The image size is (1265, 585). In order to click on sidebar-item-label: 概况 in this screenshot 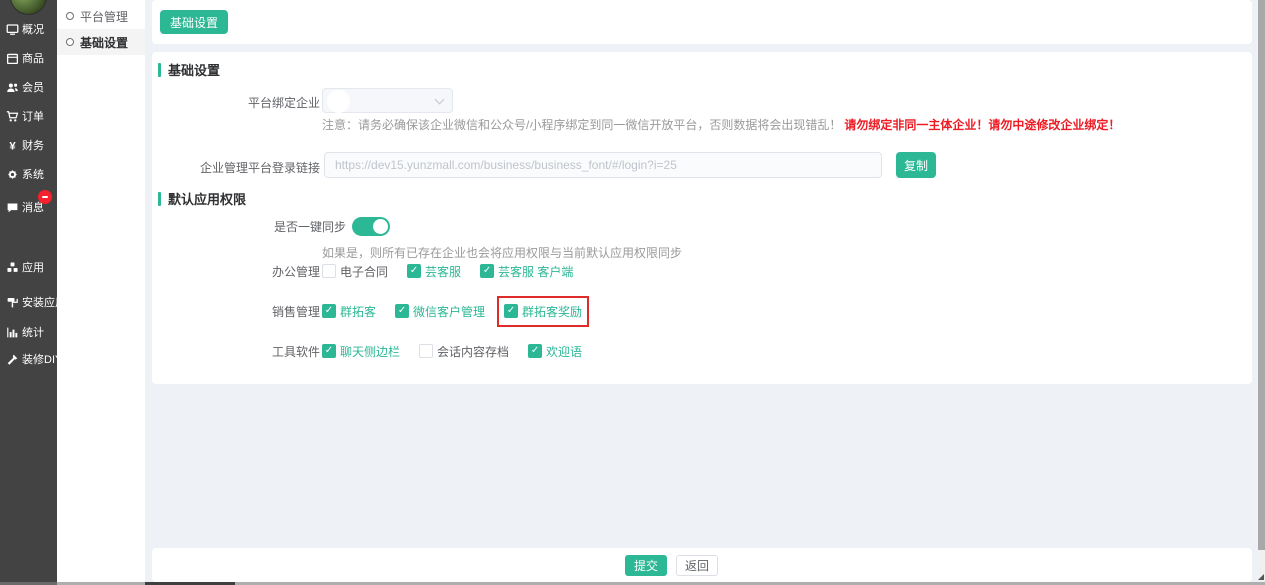, I will do `click(33, 30)`.